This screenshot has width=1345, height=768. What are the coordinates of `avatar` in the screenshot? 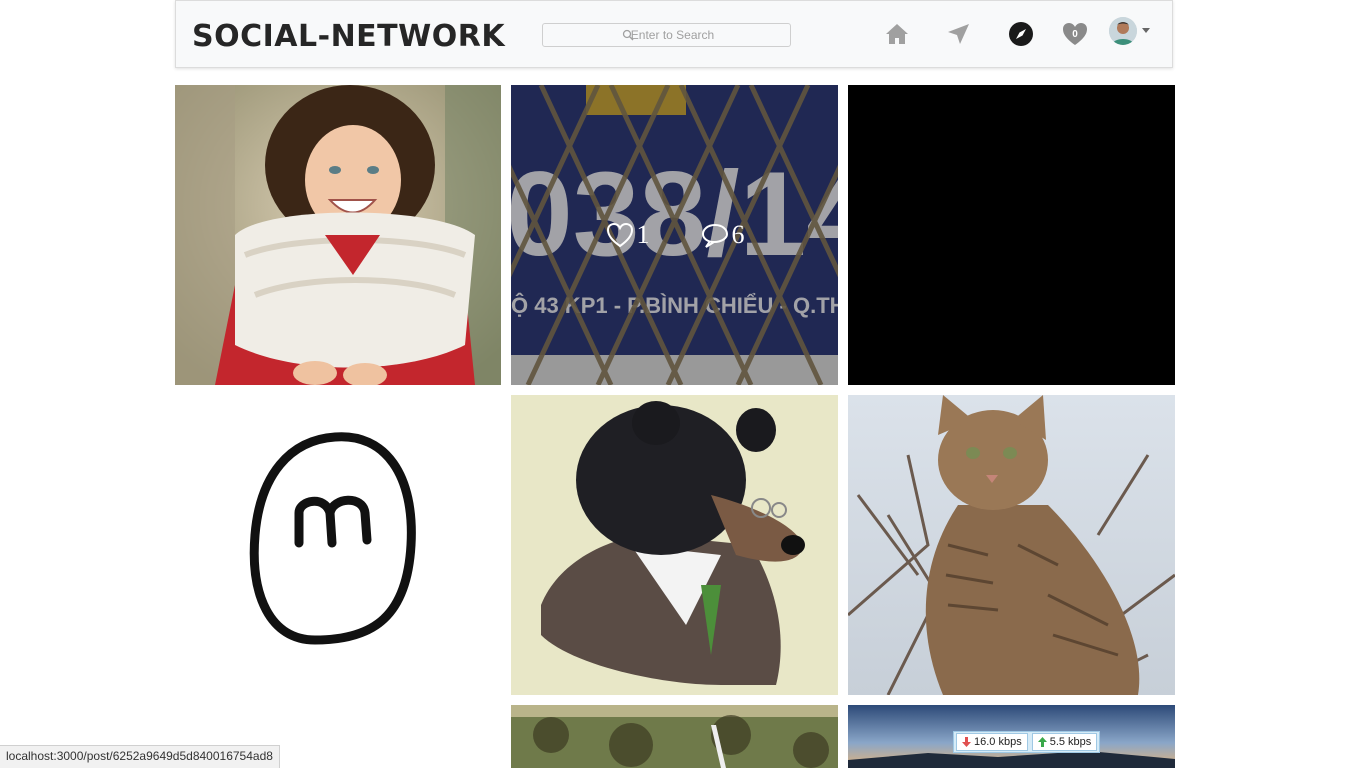 It's located at (1123, 31).